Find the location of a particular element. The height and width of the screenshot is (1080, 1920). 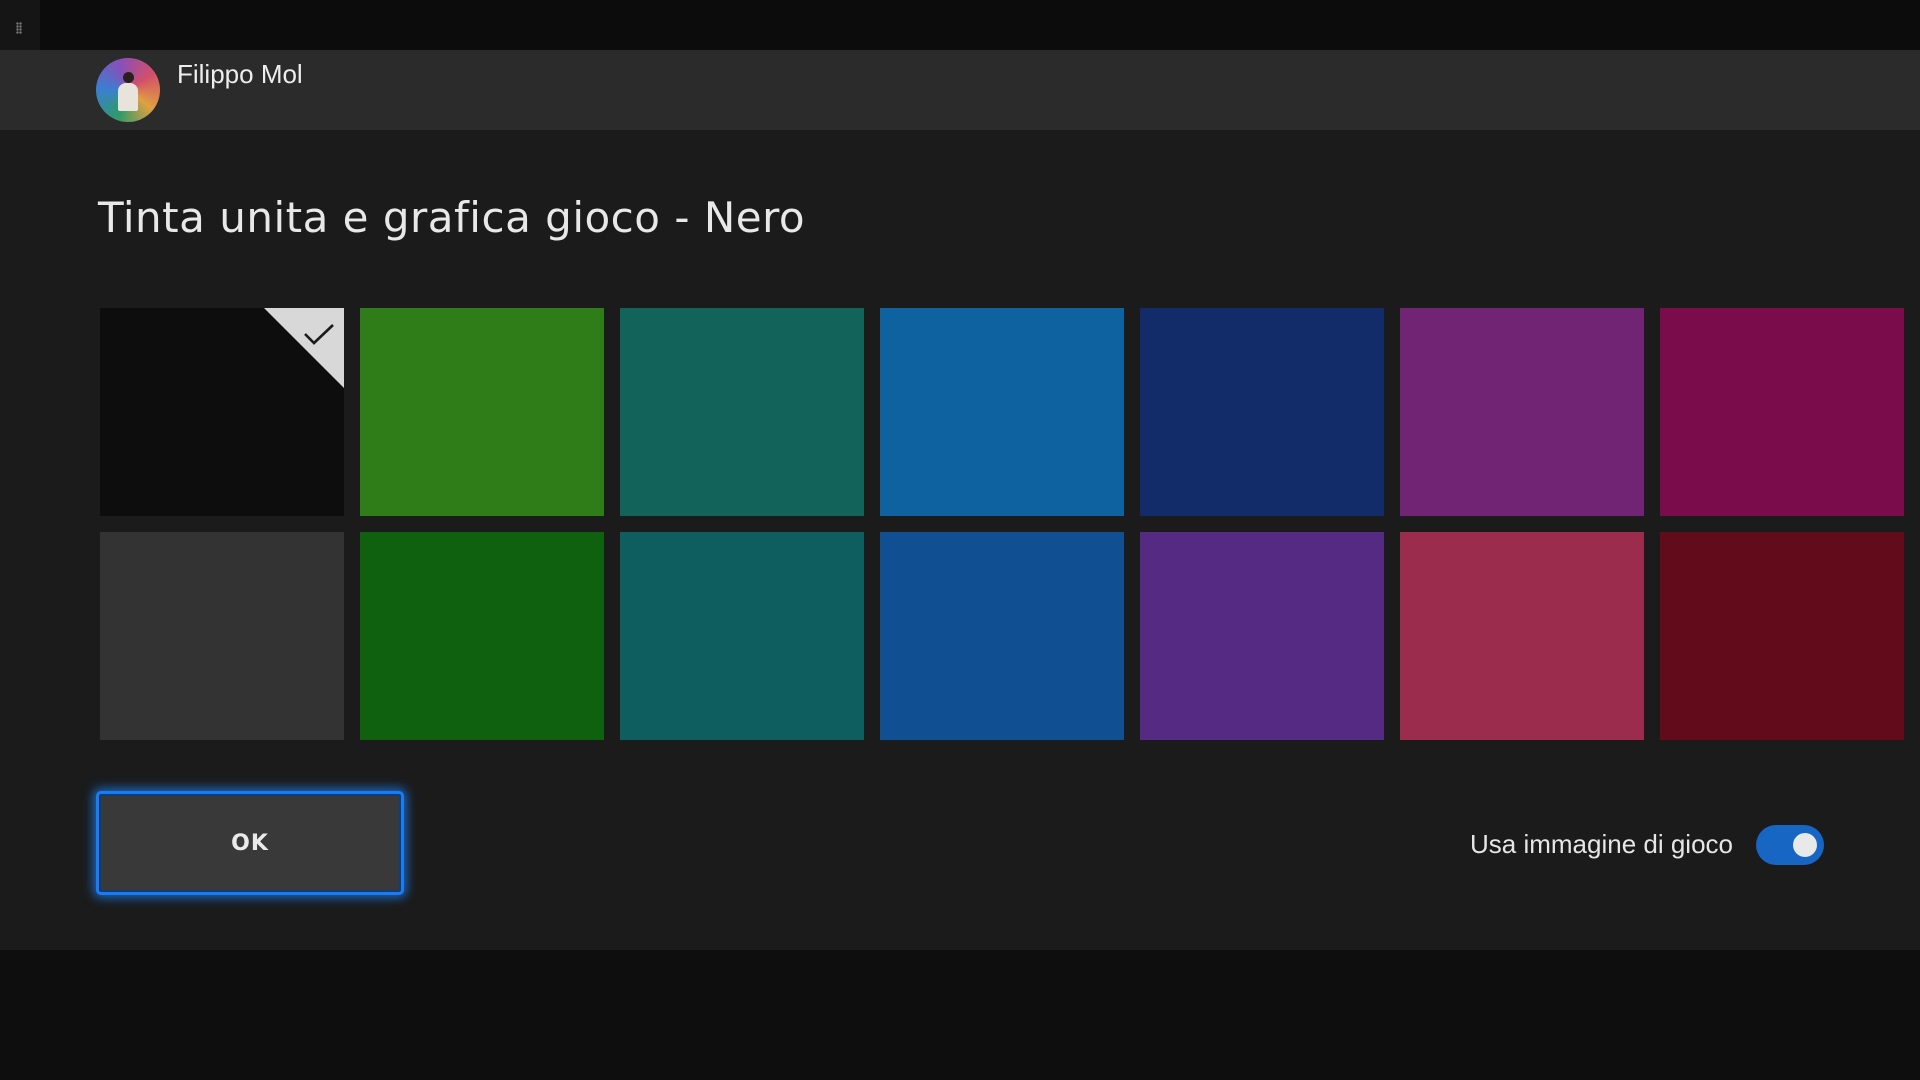

avatar-figure-head is located at coordinates (128, 77).